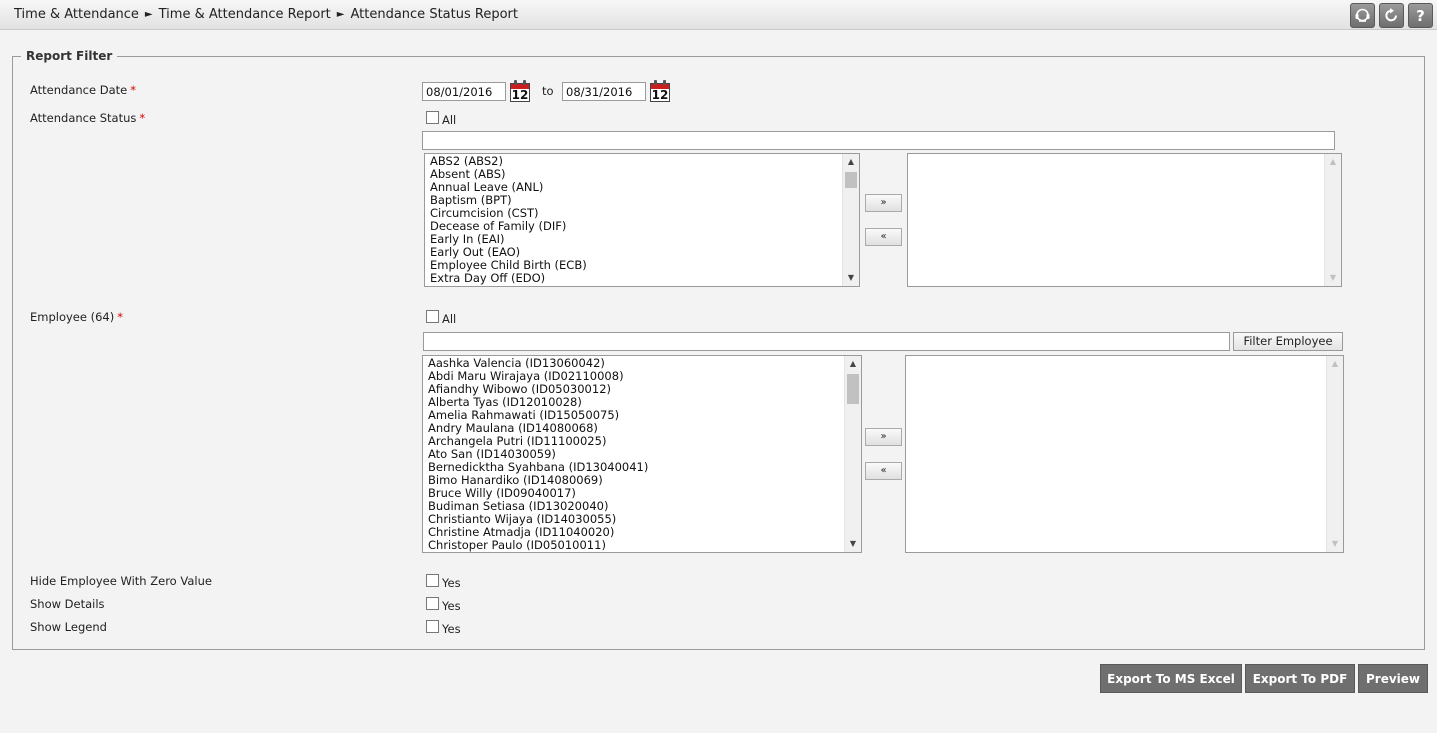 Image resolution: width=1437 pixels, height=733 pixels. Describe the element at coordinates (449, 319) in the screenshot. I see `employee-all-label: All` at that location.